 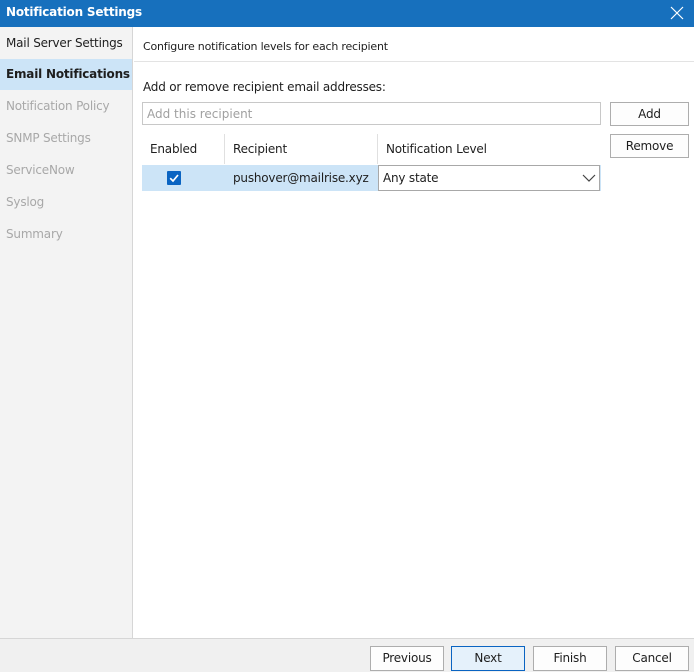 What do you see at coordinates (407, 658) in the screenshot?
I see `previous-button: Previous` at bounding box center [407, 658].